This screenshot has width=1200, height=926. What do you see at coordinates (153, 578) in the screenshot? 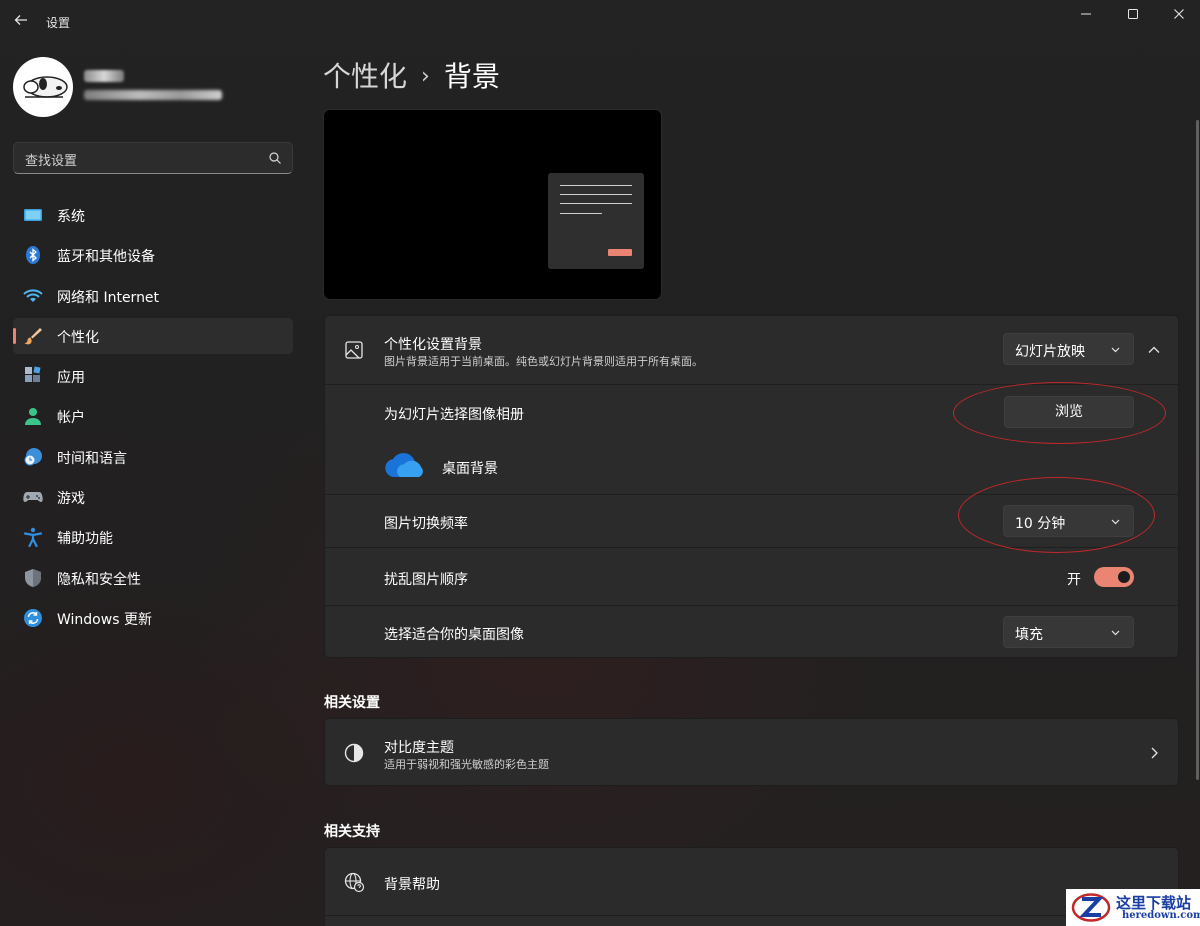
I see `sidebar-item-privacy: 隐私和安全性` at bounding box center [153, 578].